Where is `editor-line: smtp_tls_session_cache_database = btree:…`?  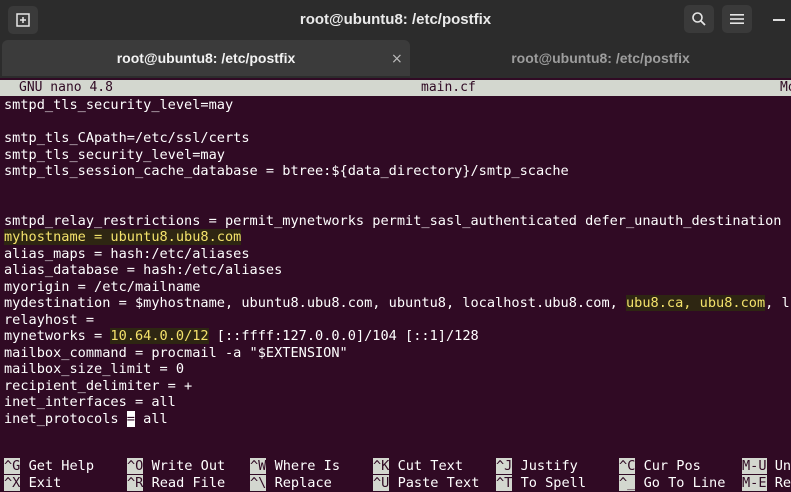 editor-line: smtp_tls_session_cache_database = btree:… is located at coordinates (286, 171).